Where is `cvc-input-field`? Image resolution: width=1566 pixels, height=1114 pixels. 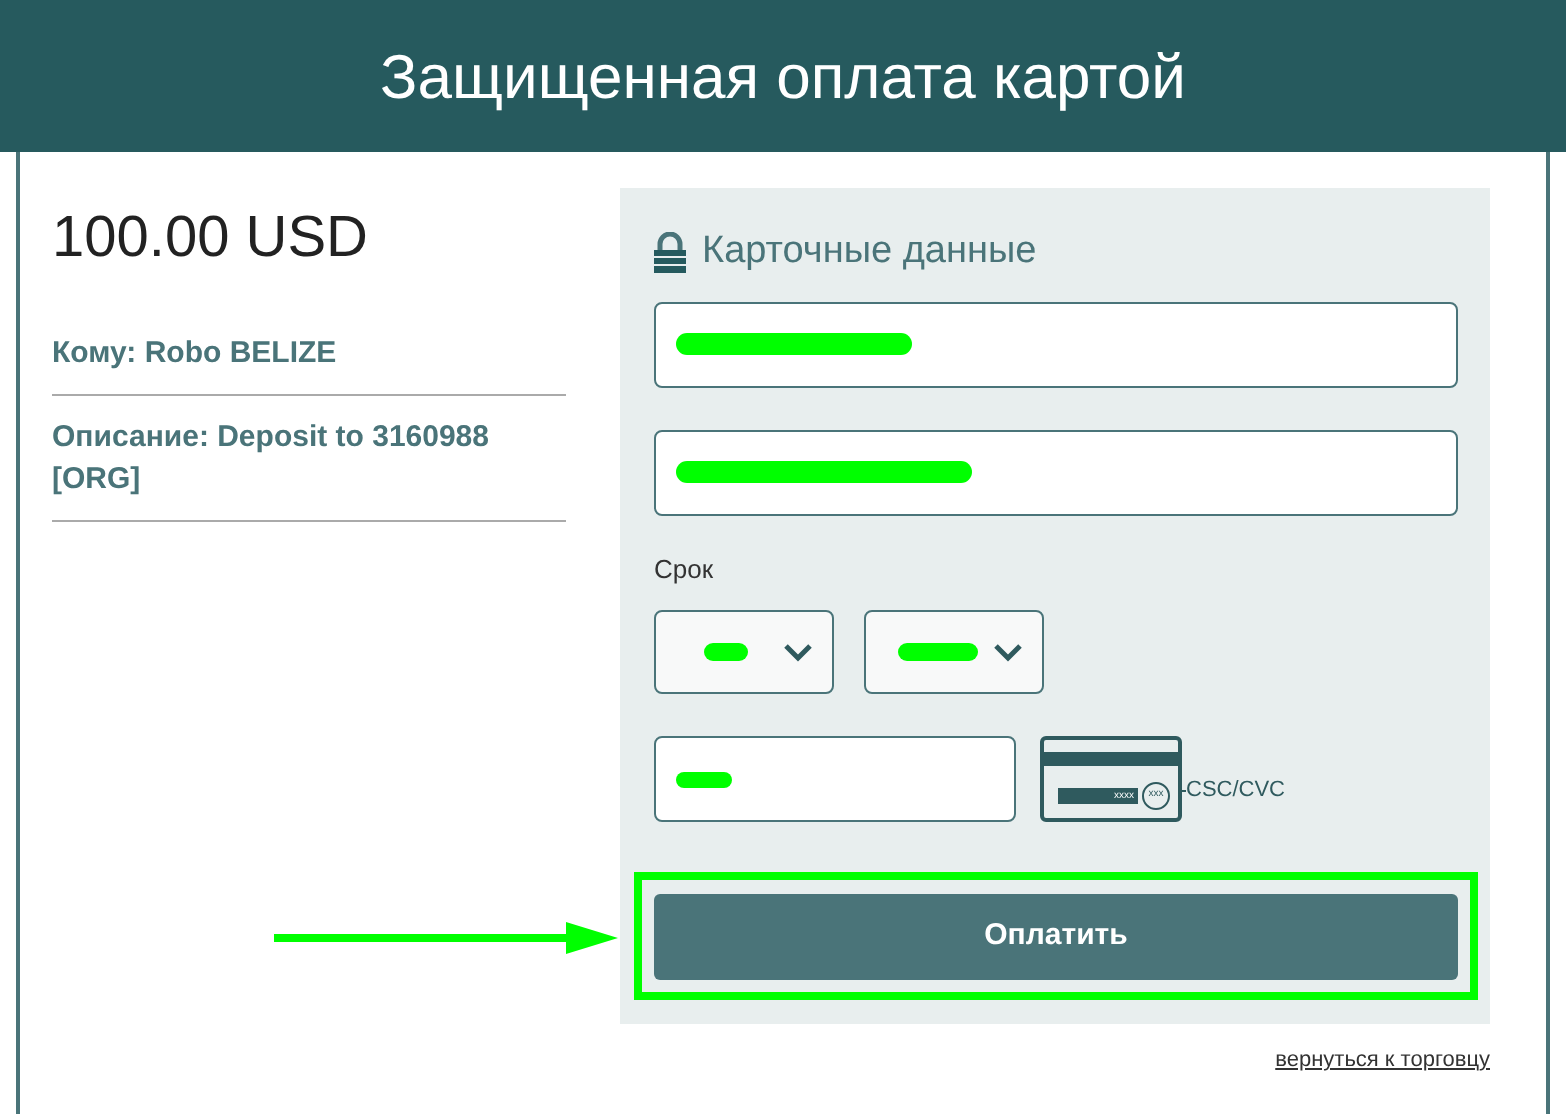 cvc-input-field is located at coordinates (835, 779).